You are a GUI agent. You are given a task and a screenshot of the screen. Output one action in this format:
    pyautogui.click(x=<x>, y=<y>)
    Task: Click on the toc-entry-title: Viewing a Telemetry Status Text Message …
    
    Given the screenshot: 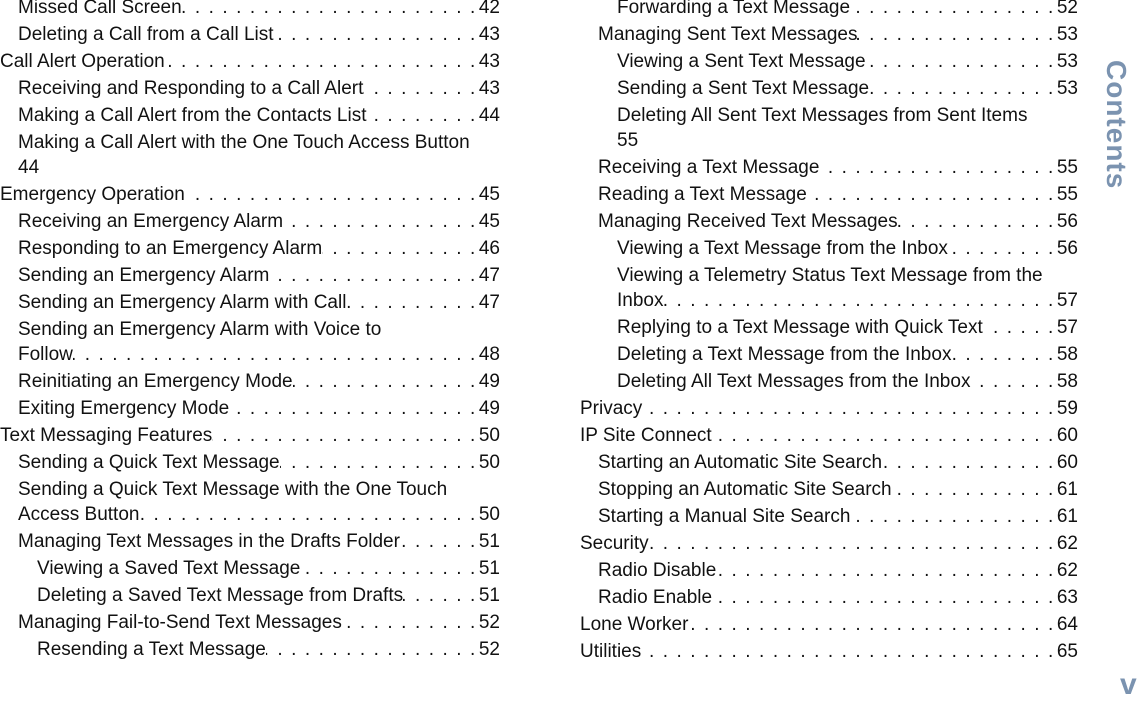 What is the action you would take?
    pyautogui.click(x=830, y=275)
    